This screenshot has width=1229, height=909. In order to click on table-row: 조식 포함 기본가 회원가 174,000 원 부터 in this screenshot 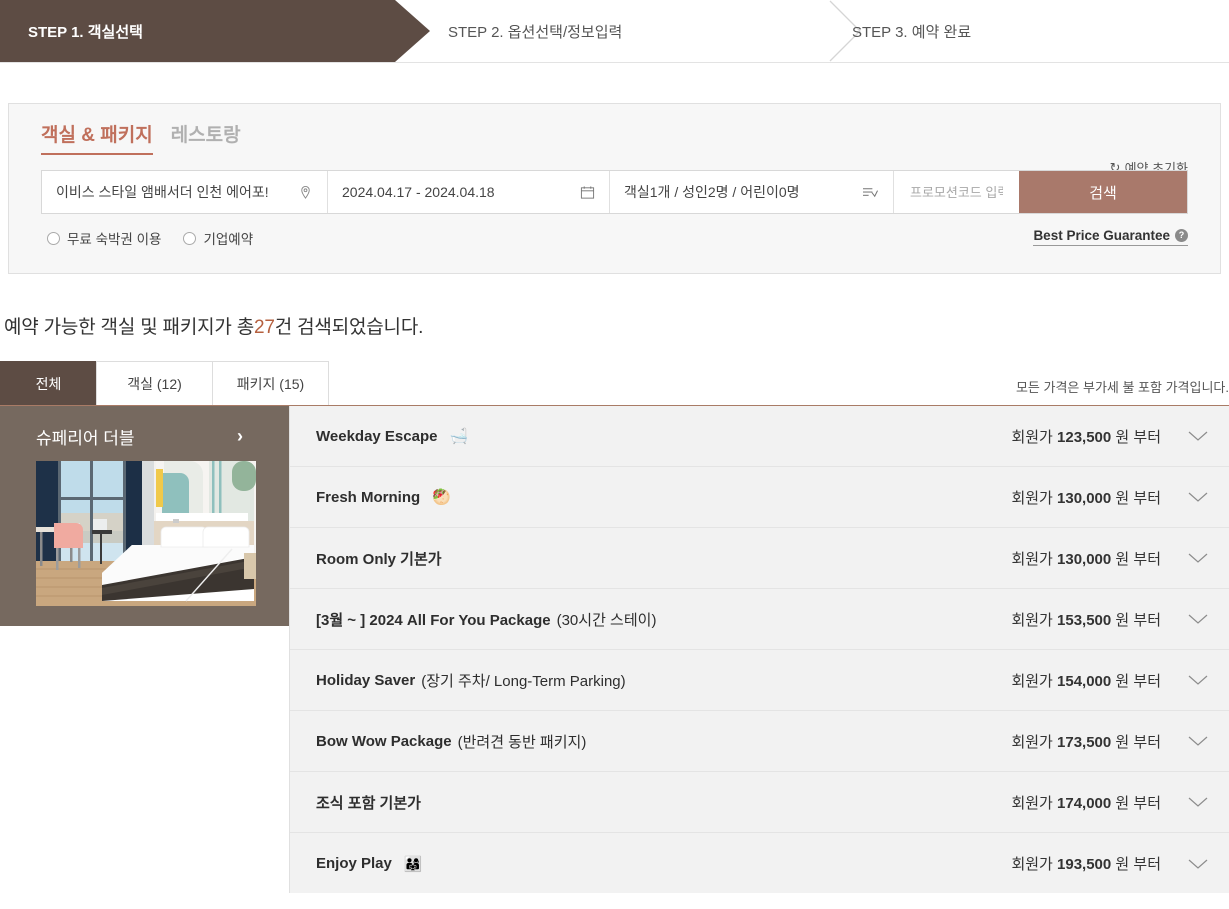, I will do `click(759, 802)`.